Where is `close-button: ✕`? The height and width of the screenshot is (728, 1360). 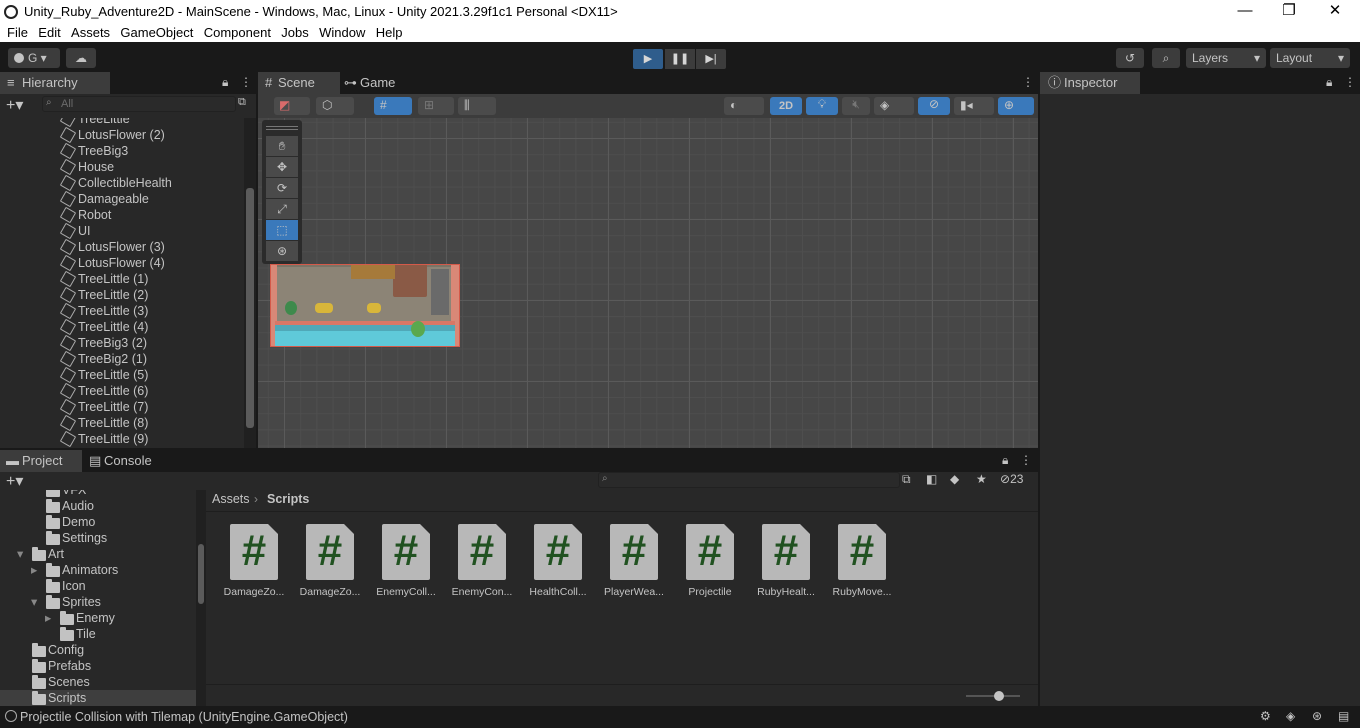
close-button: ✕ is located at coordinates (1335, 12).